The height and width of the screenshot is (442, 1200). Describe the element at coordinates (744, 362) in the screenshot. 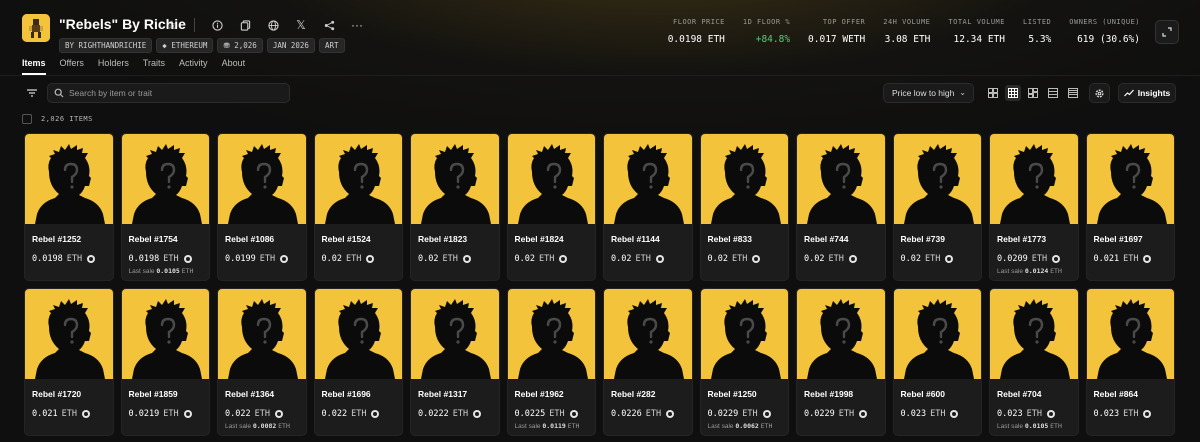

I see `nft-card: Rebel #1250 0.0229 ETH Last sale 0.0062 ETH` at that location.